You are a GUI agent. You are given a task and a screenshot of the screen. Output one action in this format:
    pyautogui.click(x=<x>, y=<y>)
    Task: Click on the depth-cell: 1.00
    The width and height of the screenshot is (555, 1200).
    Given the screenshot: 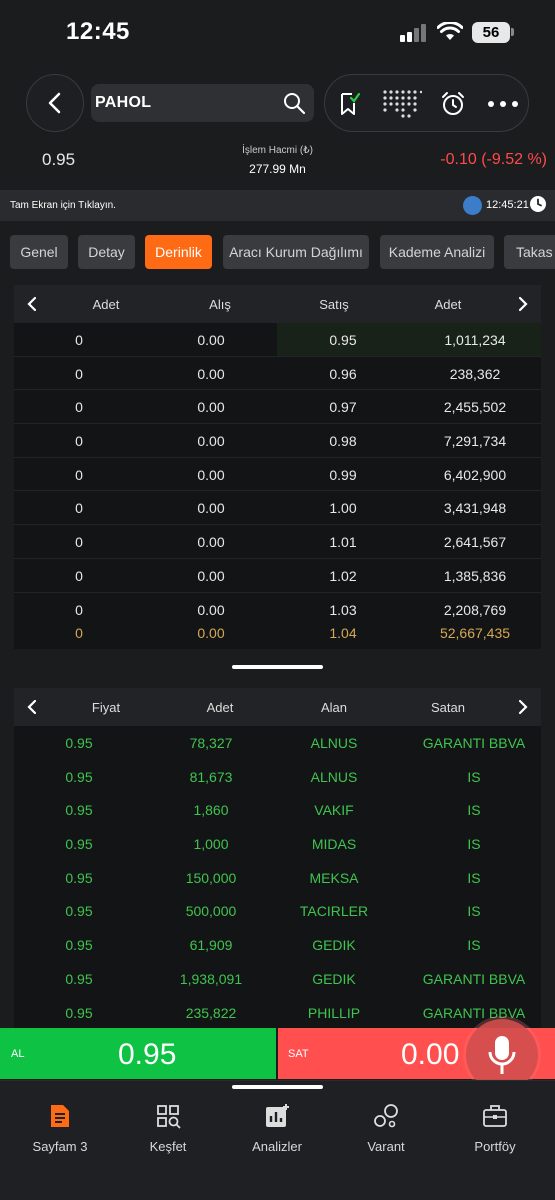 What is the action you would take?
    pyautogui.click(x=343, y=508)
    